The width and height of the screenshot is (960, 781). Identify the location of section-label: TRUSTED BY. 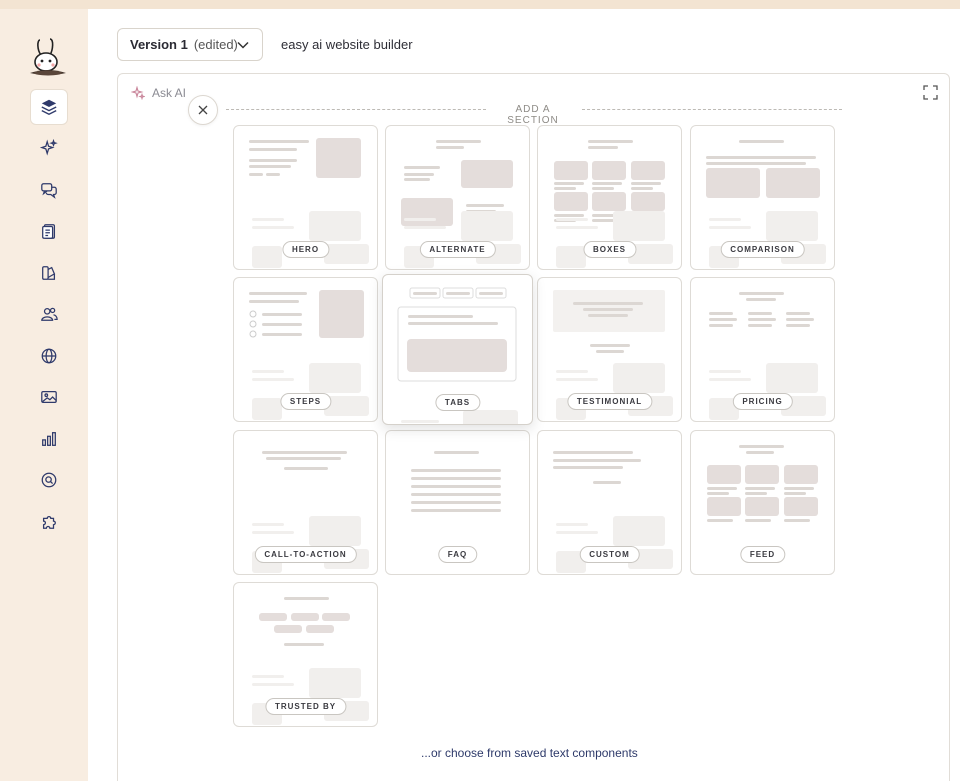
(305, 706).